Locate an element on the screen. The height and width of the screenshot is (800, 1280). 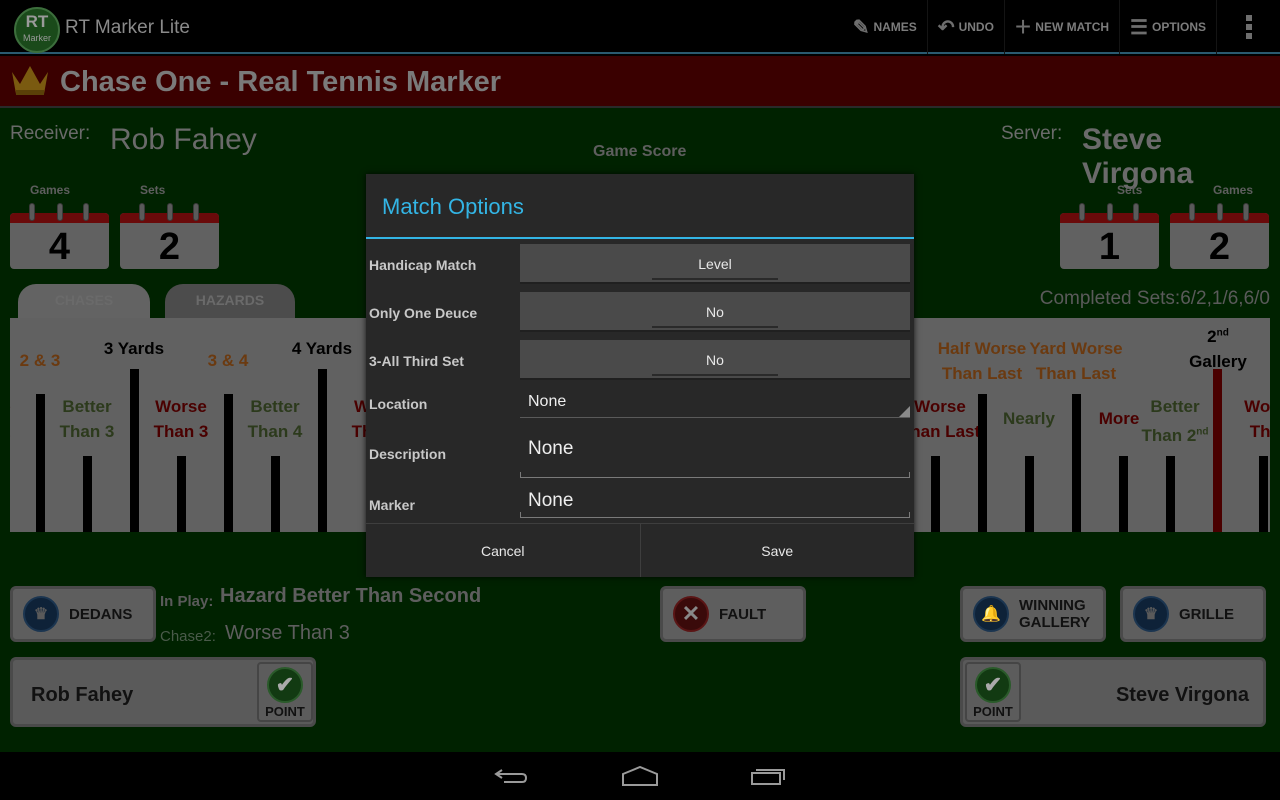
handicap-match-value: Level is located at coordinates (715, 264).